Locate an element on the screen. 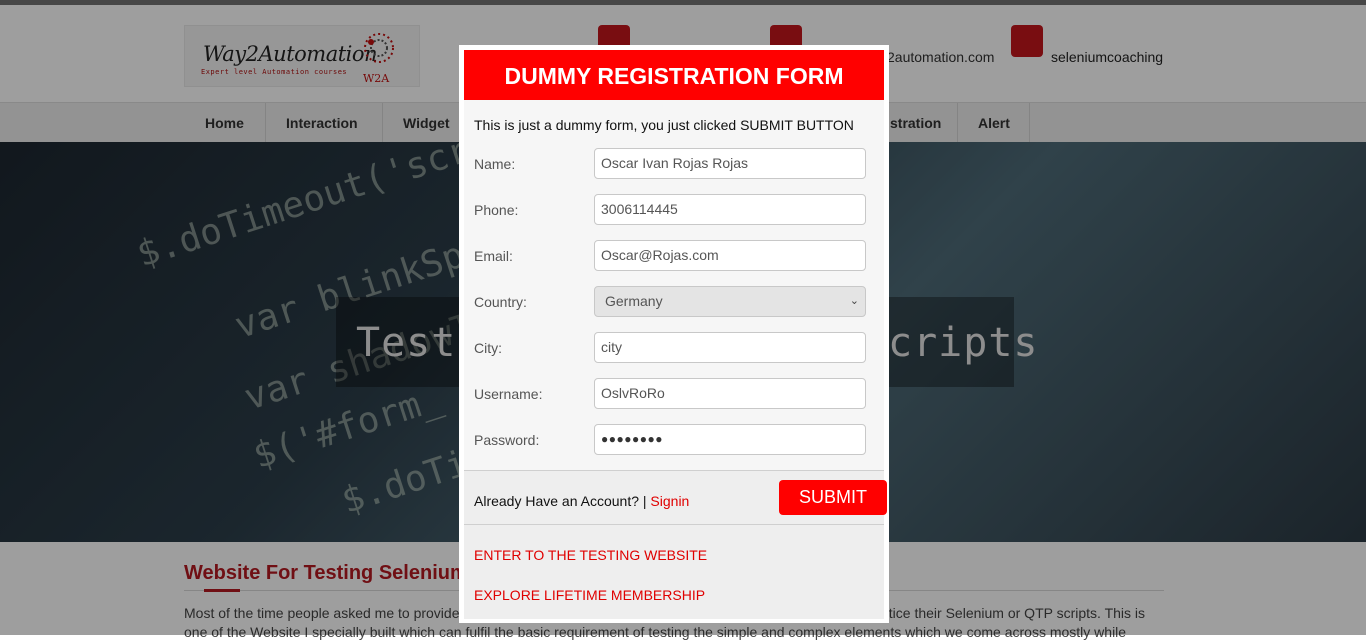 This screenshot has height=642, width=1366. country-selected-value: Germany is located at coordinates (634, 301).